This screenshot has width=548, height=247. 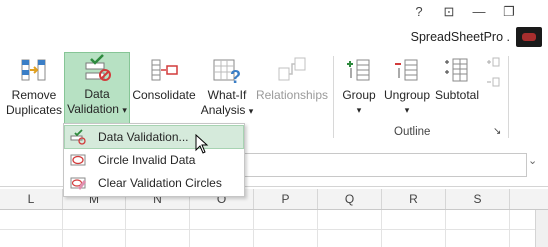 I want to click on column-header-p: P, so click(x=286, y=199).